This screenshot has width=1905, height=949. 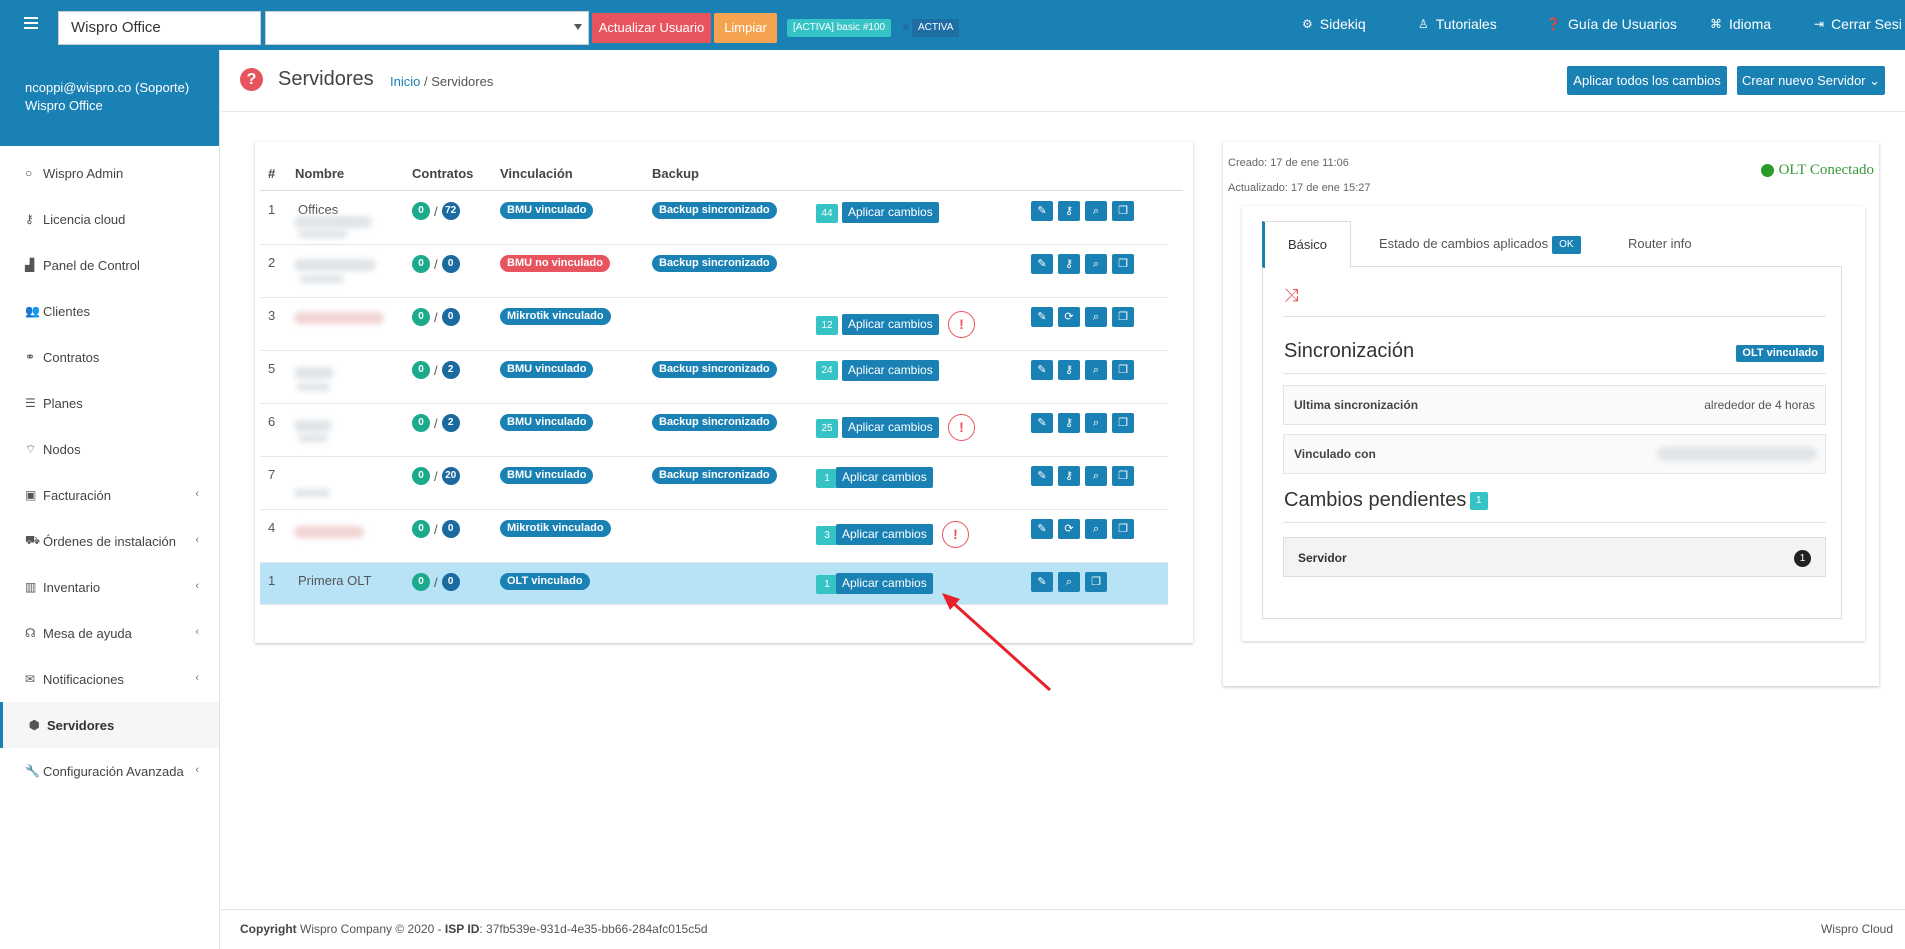 I want to click on apply-all-changes-button: Aplicar todos los cambios, so click(x=1647, y=80).